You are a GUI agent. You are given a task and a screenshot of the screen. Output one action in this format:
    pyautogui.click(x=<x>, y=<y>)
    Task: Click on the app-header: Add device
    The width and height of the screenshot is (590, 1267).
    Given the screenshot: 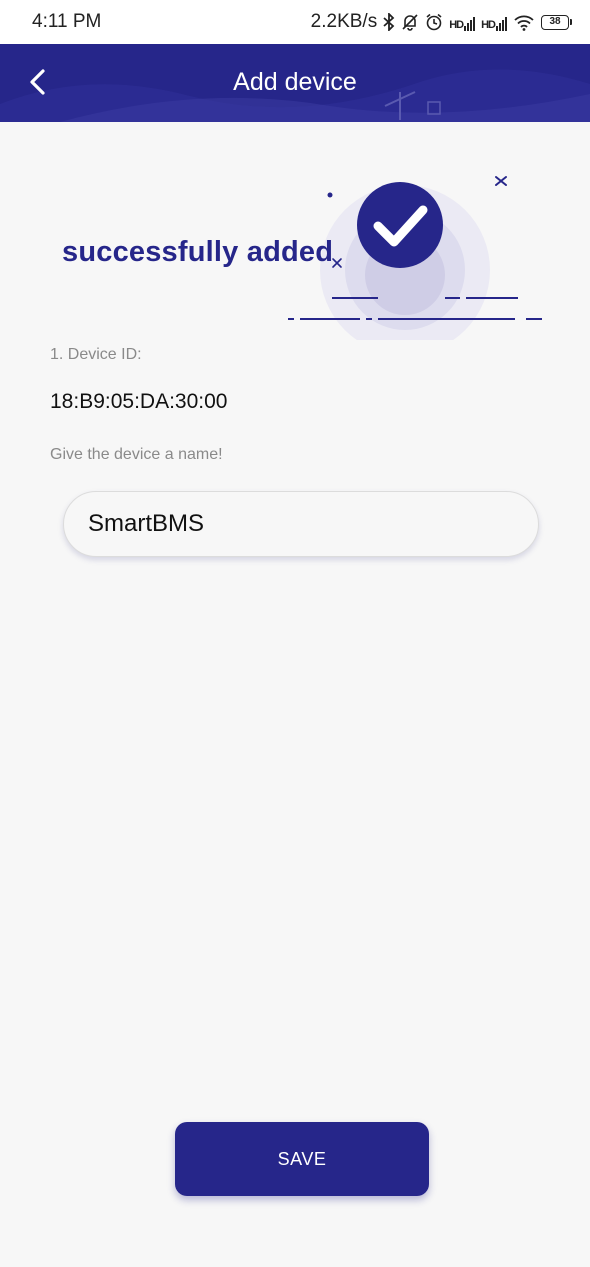 What is the action you would take?
    pyautogui.click(x=295, y=83)
    